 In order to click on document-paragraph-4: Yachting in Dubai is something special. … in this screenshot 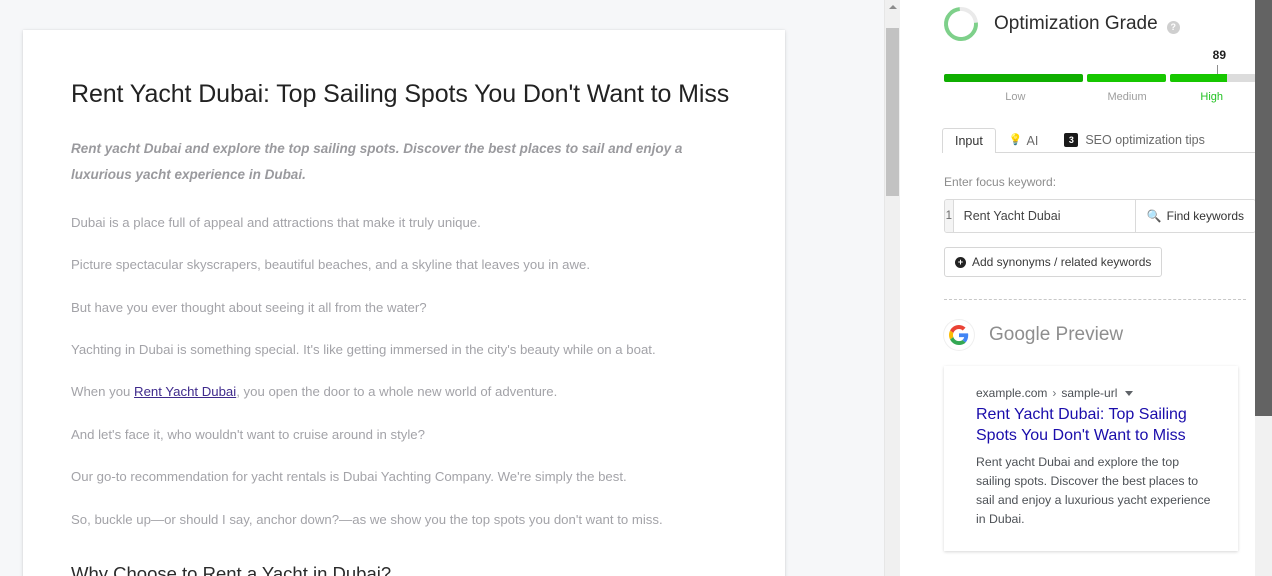, I will do `click(363, 349)`.